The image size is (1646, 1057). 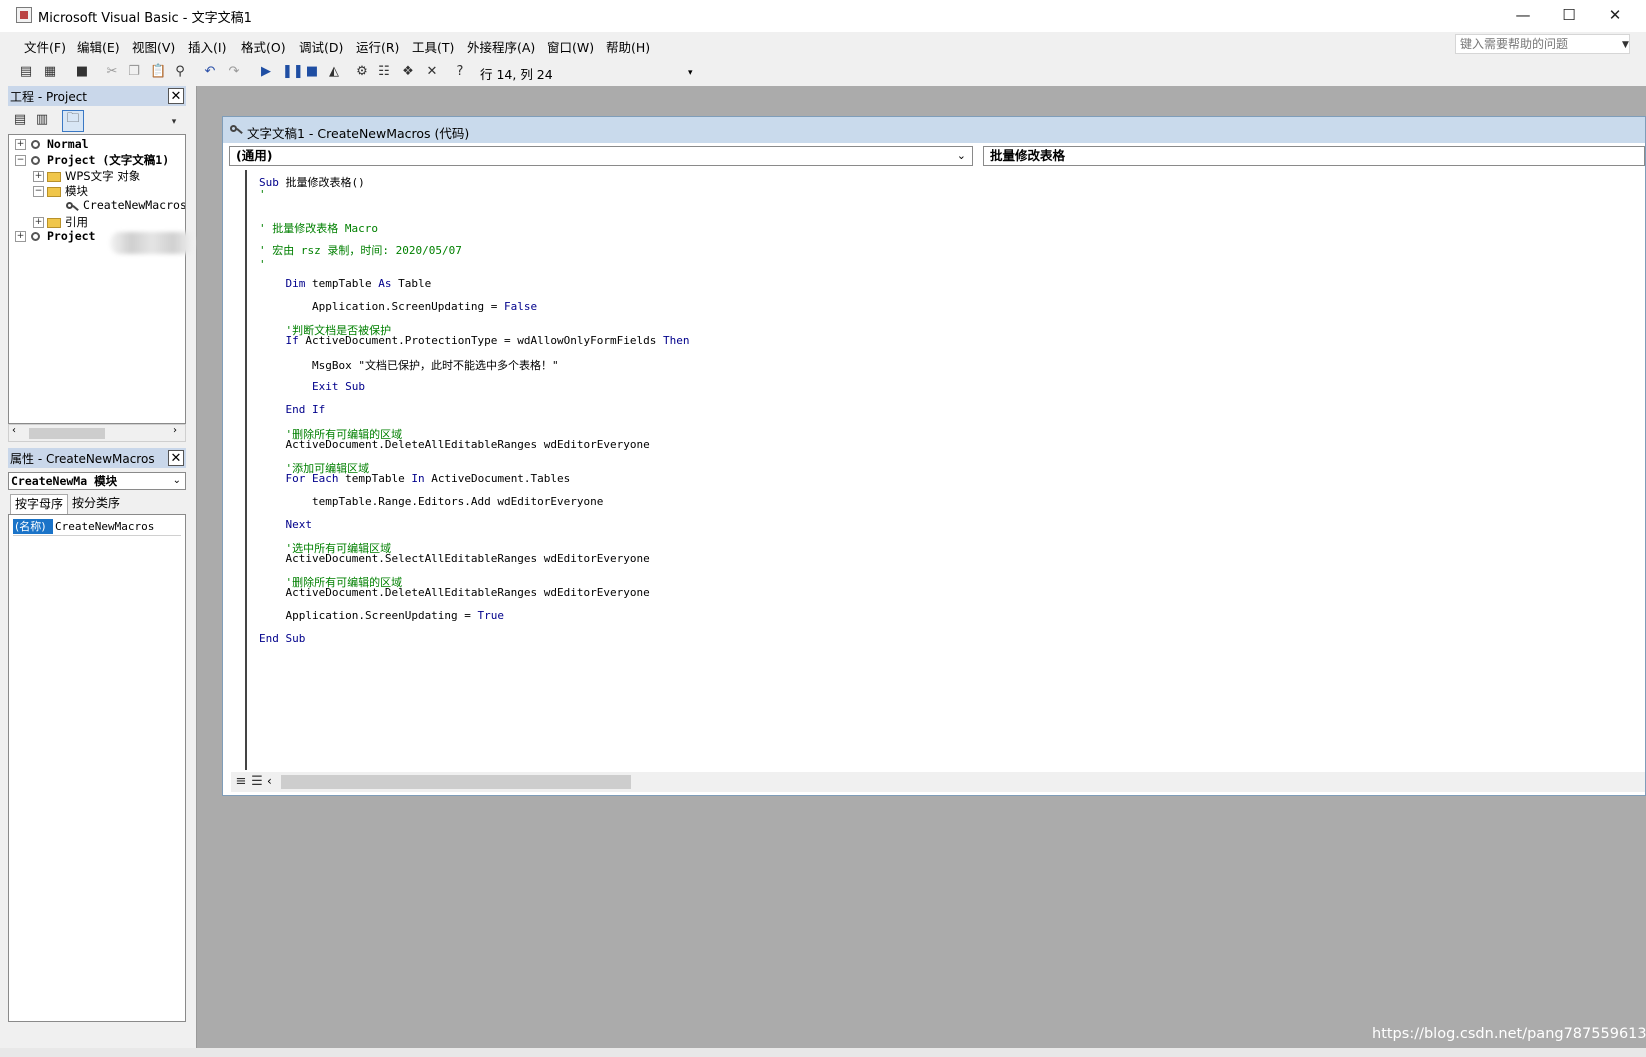 I want to click on help-icon: ?, so click(x=460, y=72).